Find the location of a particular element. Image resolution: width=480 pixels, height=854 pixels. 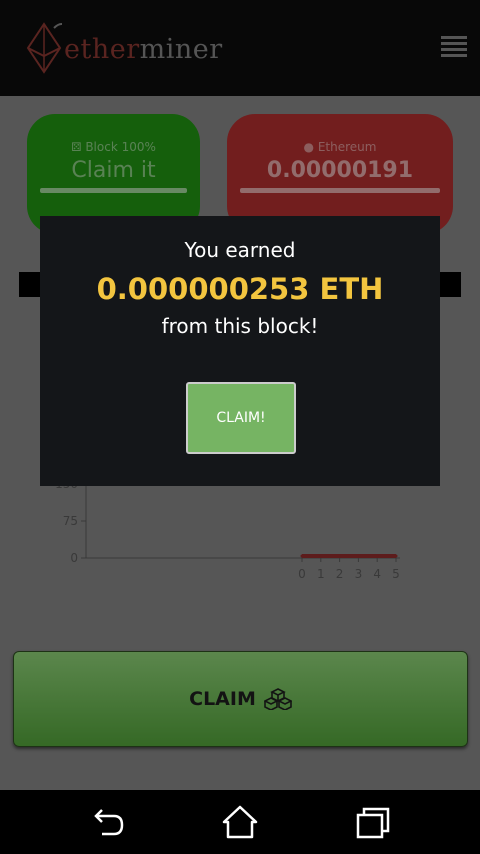

logo: etherminer is located at coordinates (136, 48).